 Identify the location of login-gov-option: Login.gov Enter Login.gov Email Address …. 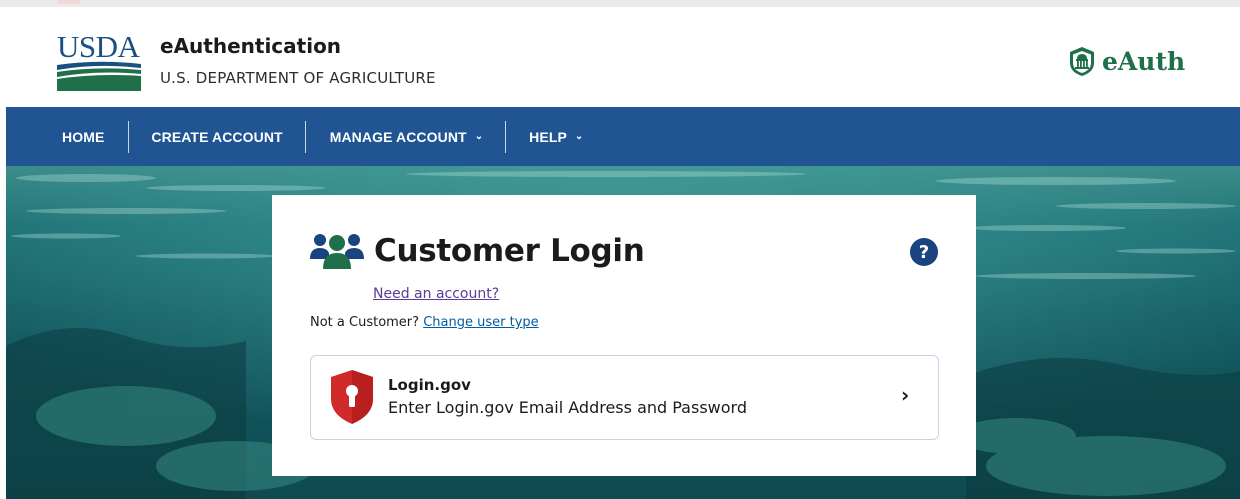
(624, 397).